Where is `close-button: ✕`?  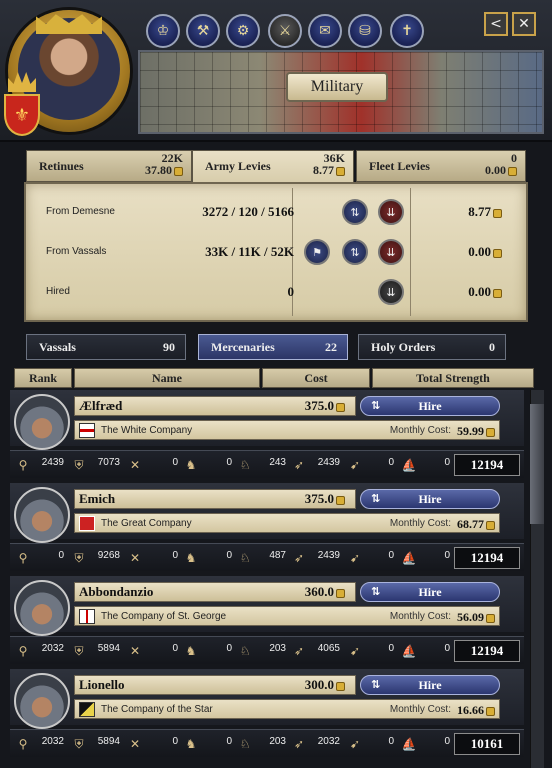
close-button: ✕ is located at coordinates (524, 24).